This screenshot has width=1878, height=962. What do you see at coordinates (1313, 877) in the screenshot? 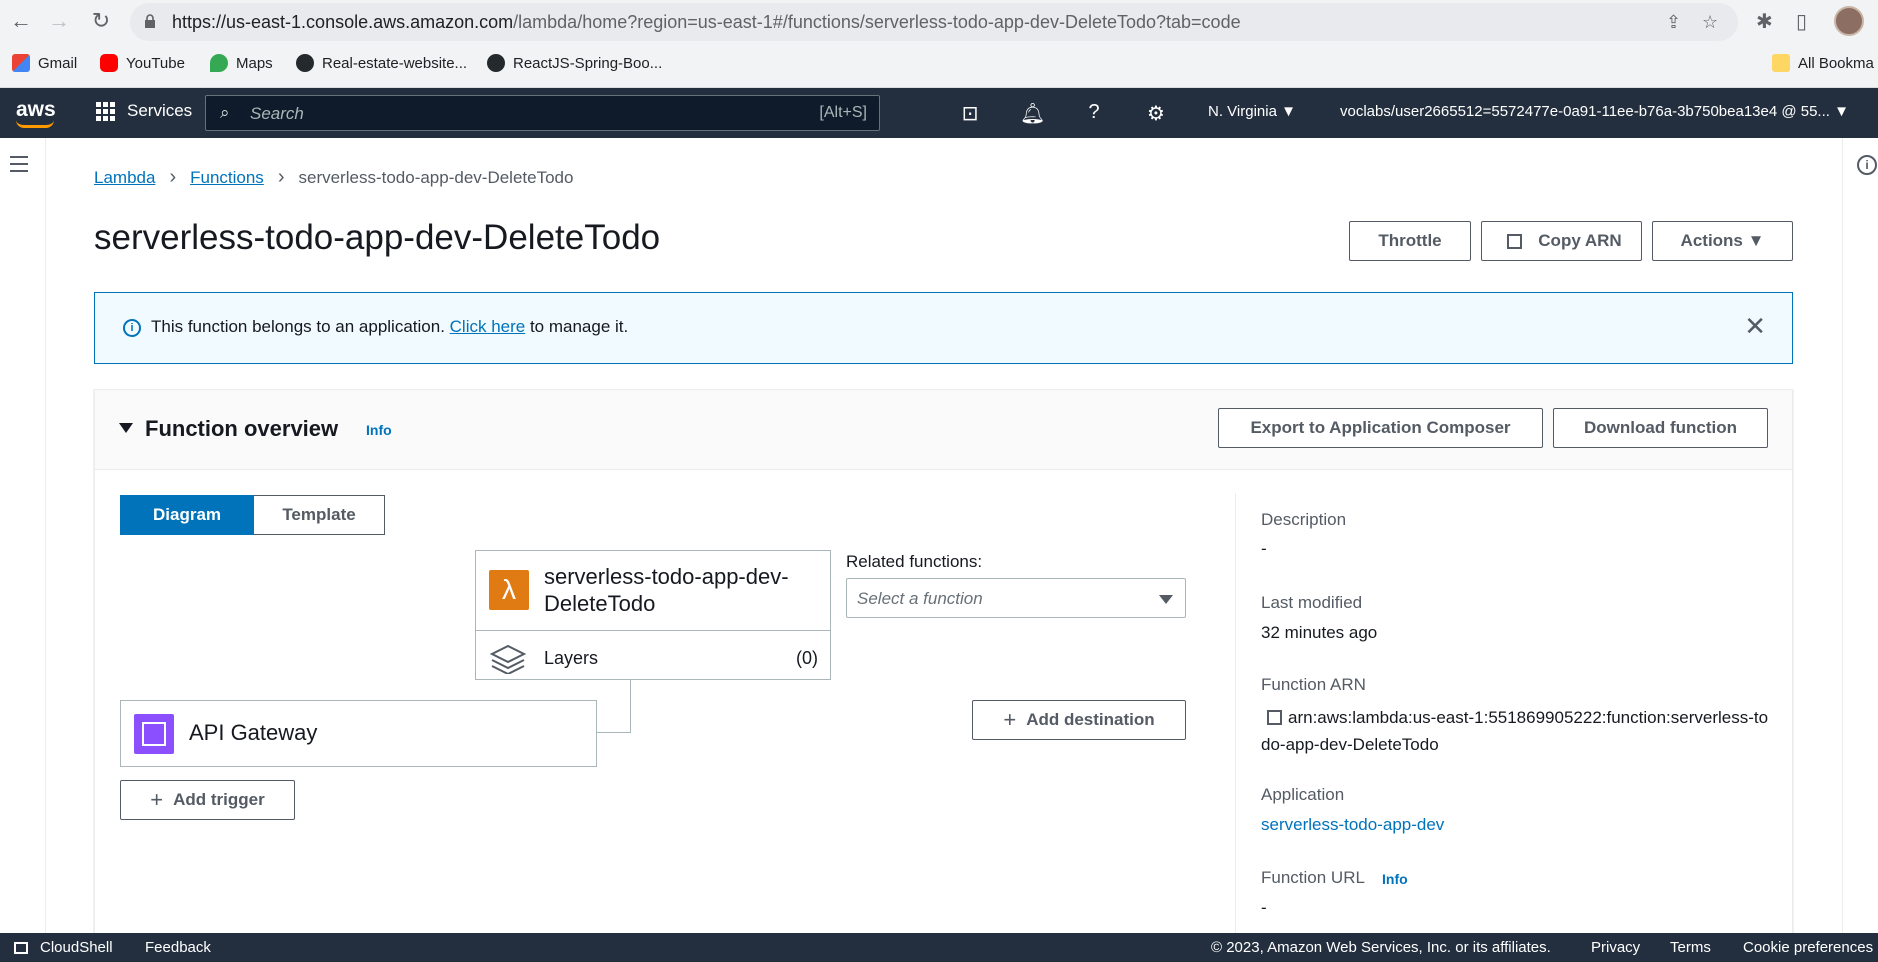
I see `function-url-label: Function URL` at bounding box center [1313, 877].